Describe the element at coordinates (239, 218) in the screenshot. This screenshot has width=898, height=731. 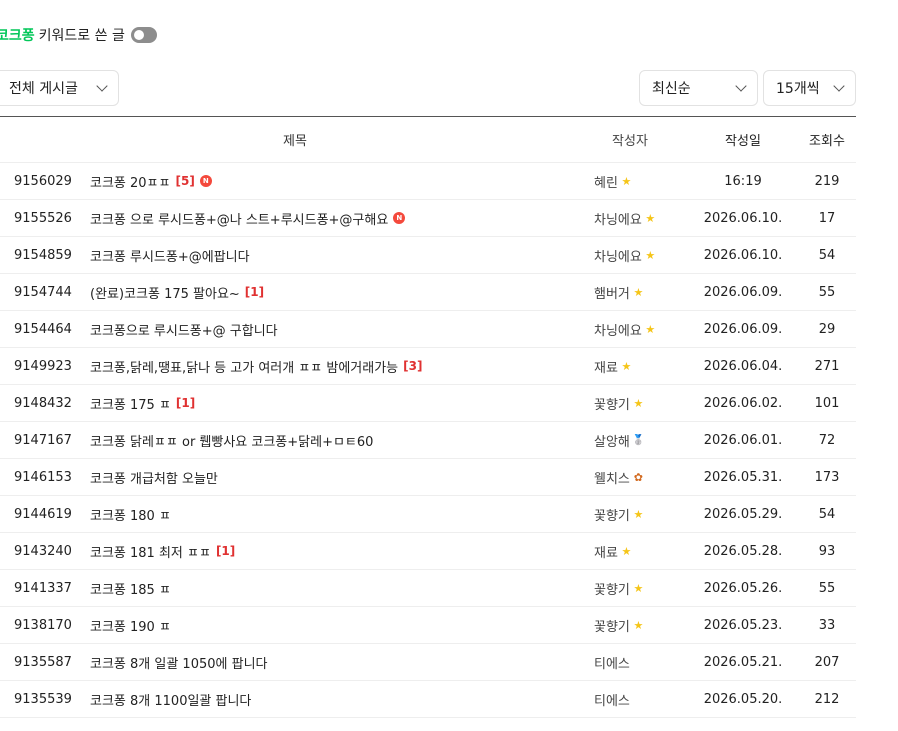
I see `post-title-link: 코크퐁 으로 루시드퐁+@나 스트+루시드퐁+@구해요` at that location.